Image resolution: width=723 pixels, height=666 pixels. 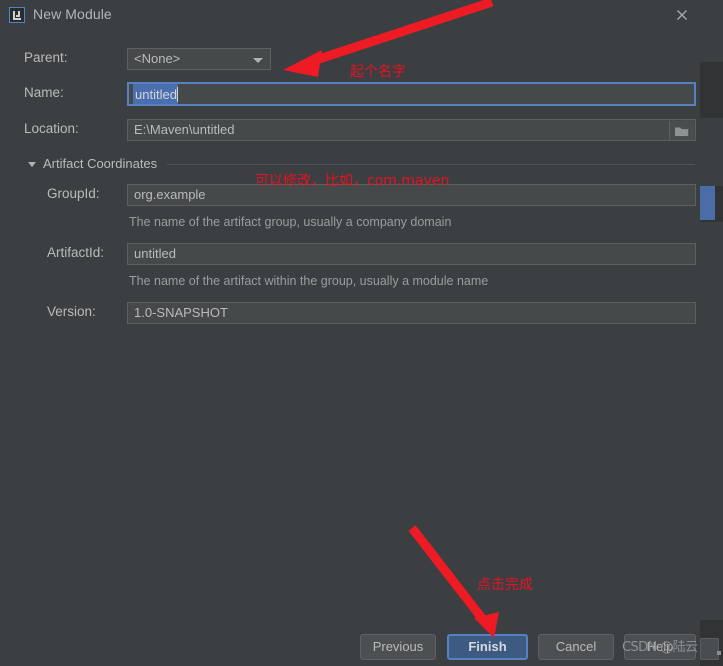 What do you see at coordinates (681, 130) in the screenshot?
I see `folder-icon` at bounding box center [681, 130].